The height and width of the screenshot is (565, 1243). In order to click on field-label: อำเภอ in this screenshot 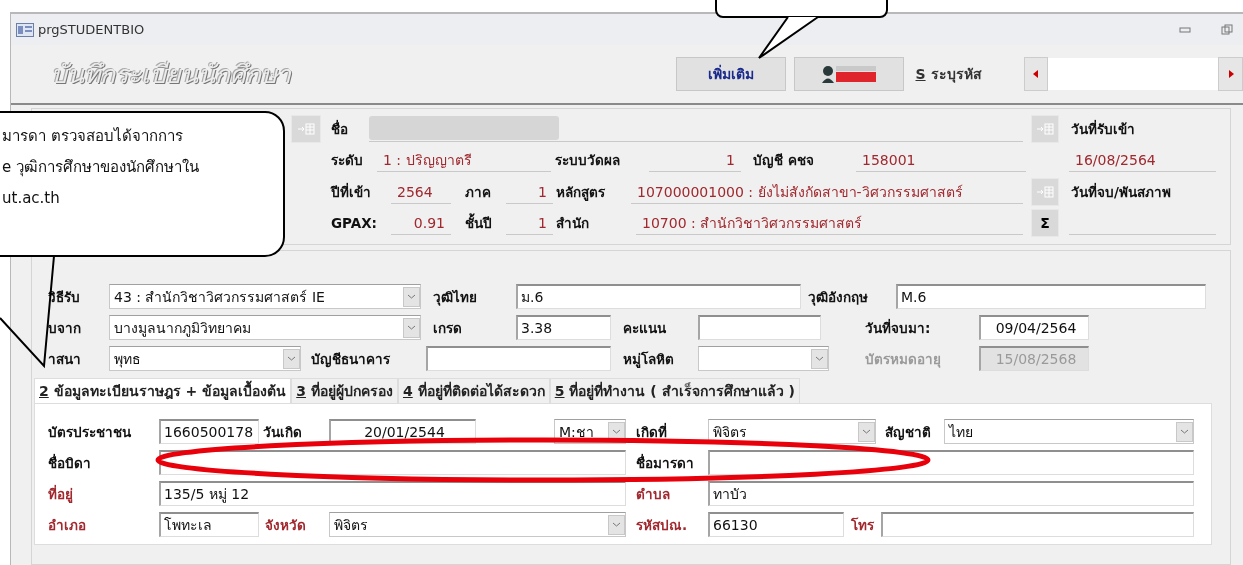, I will do `click(67, 524)`.